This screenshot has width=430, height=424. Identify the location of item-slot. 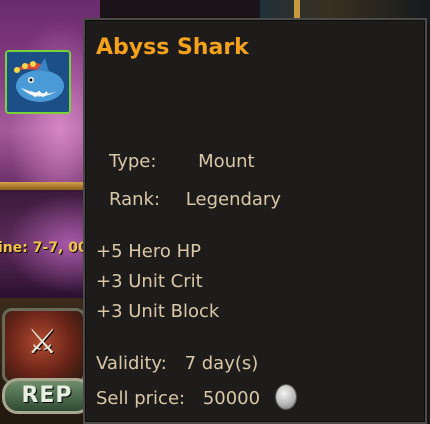
(38, 82).